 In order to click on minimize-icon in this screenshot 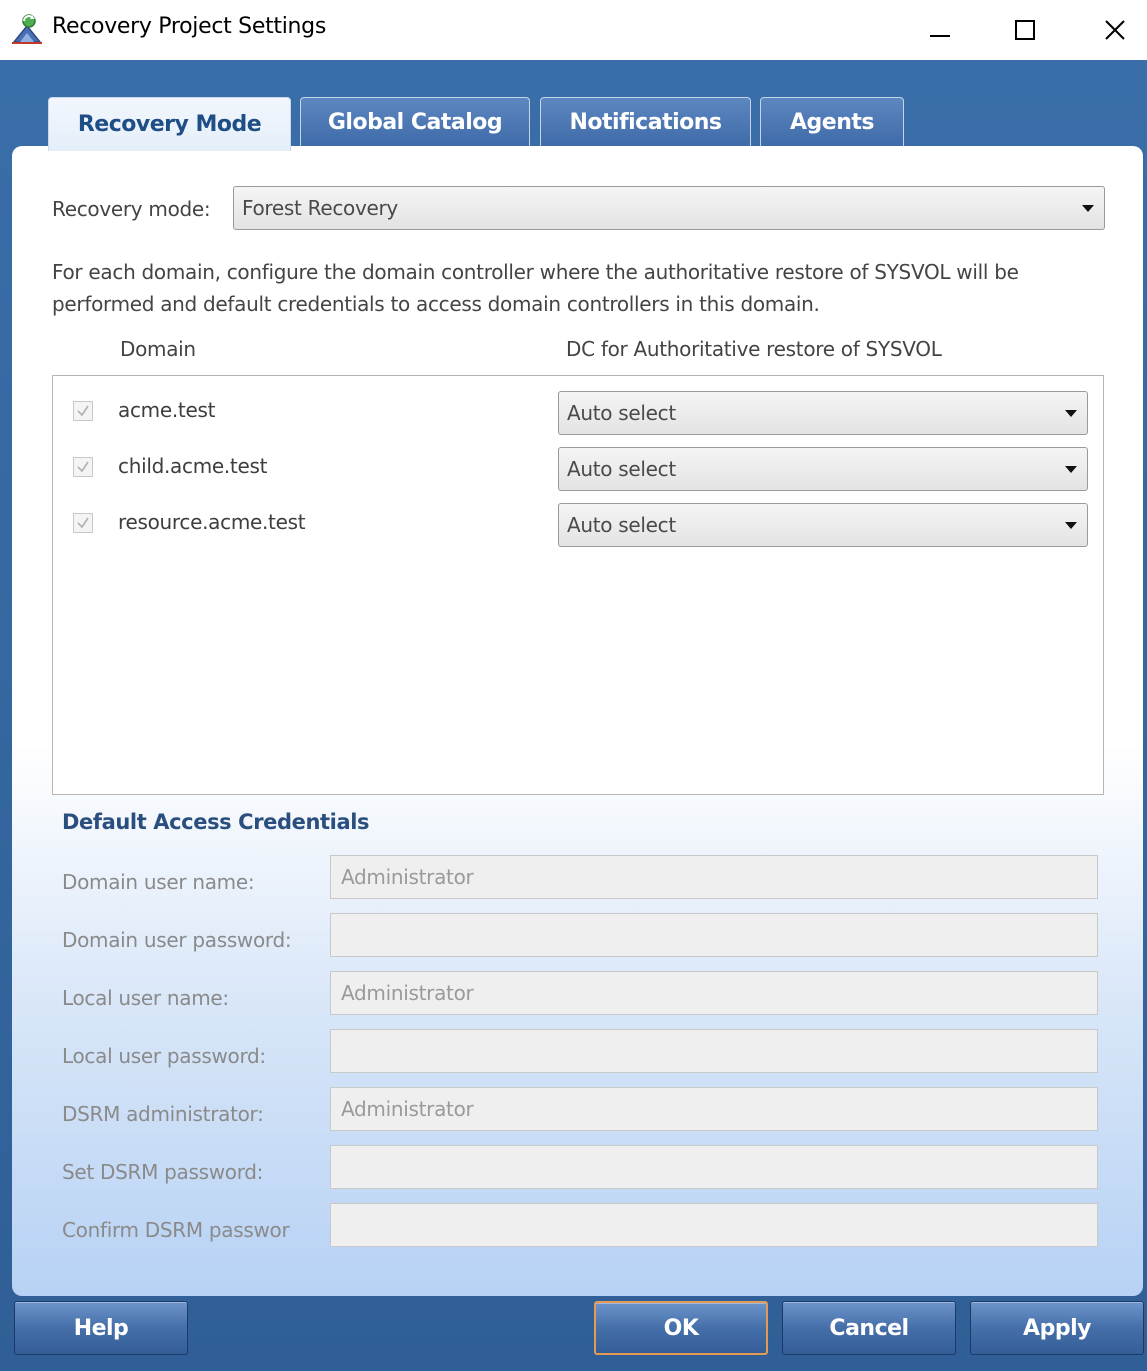, I will do `click(940, 36)`.